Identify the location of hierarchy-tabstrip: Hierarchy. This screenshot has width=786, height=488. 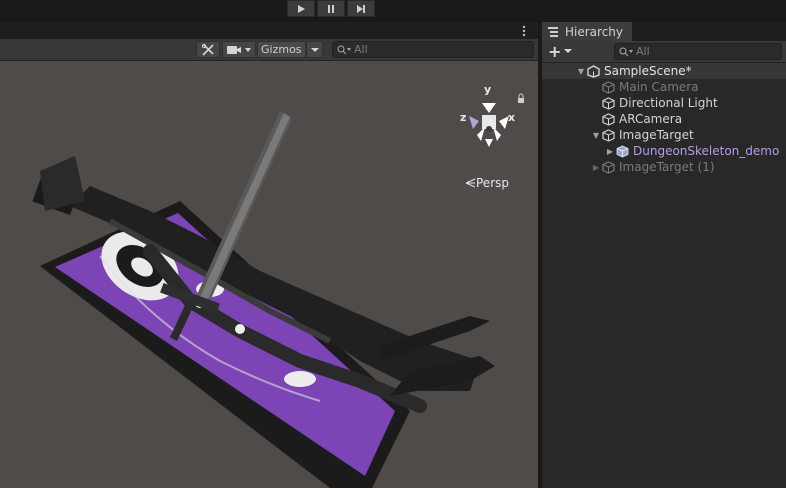
(664, 32).